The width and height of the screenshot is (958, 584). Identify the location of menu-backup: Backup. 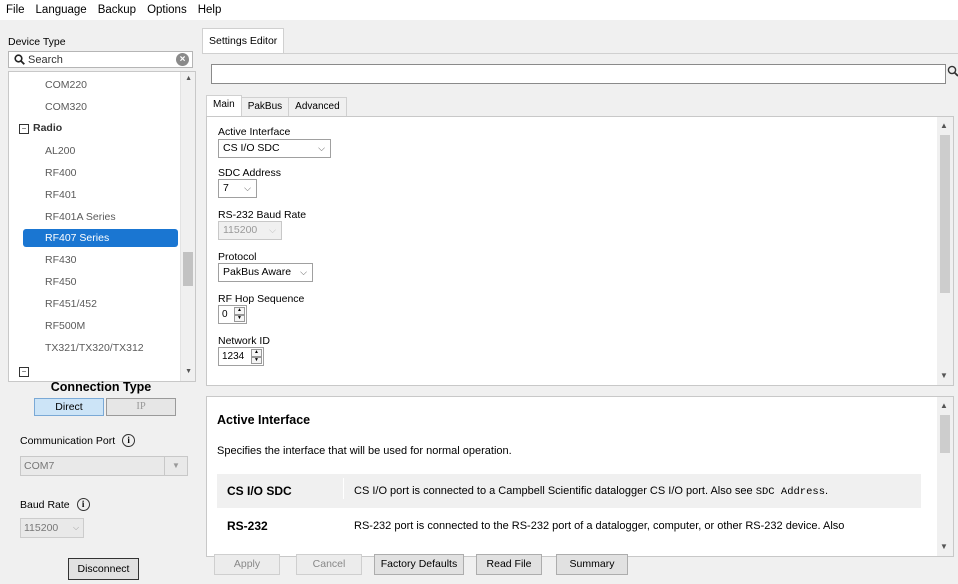
(116, 10).